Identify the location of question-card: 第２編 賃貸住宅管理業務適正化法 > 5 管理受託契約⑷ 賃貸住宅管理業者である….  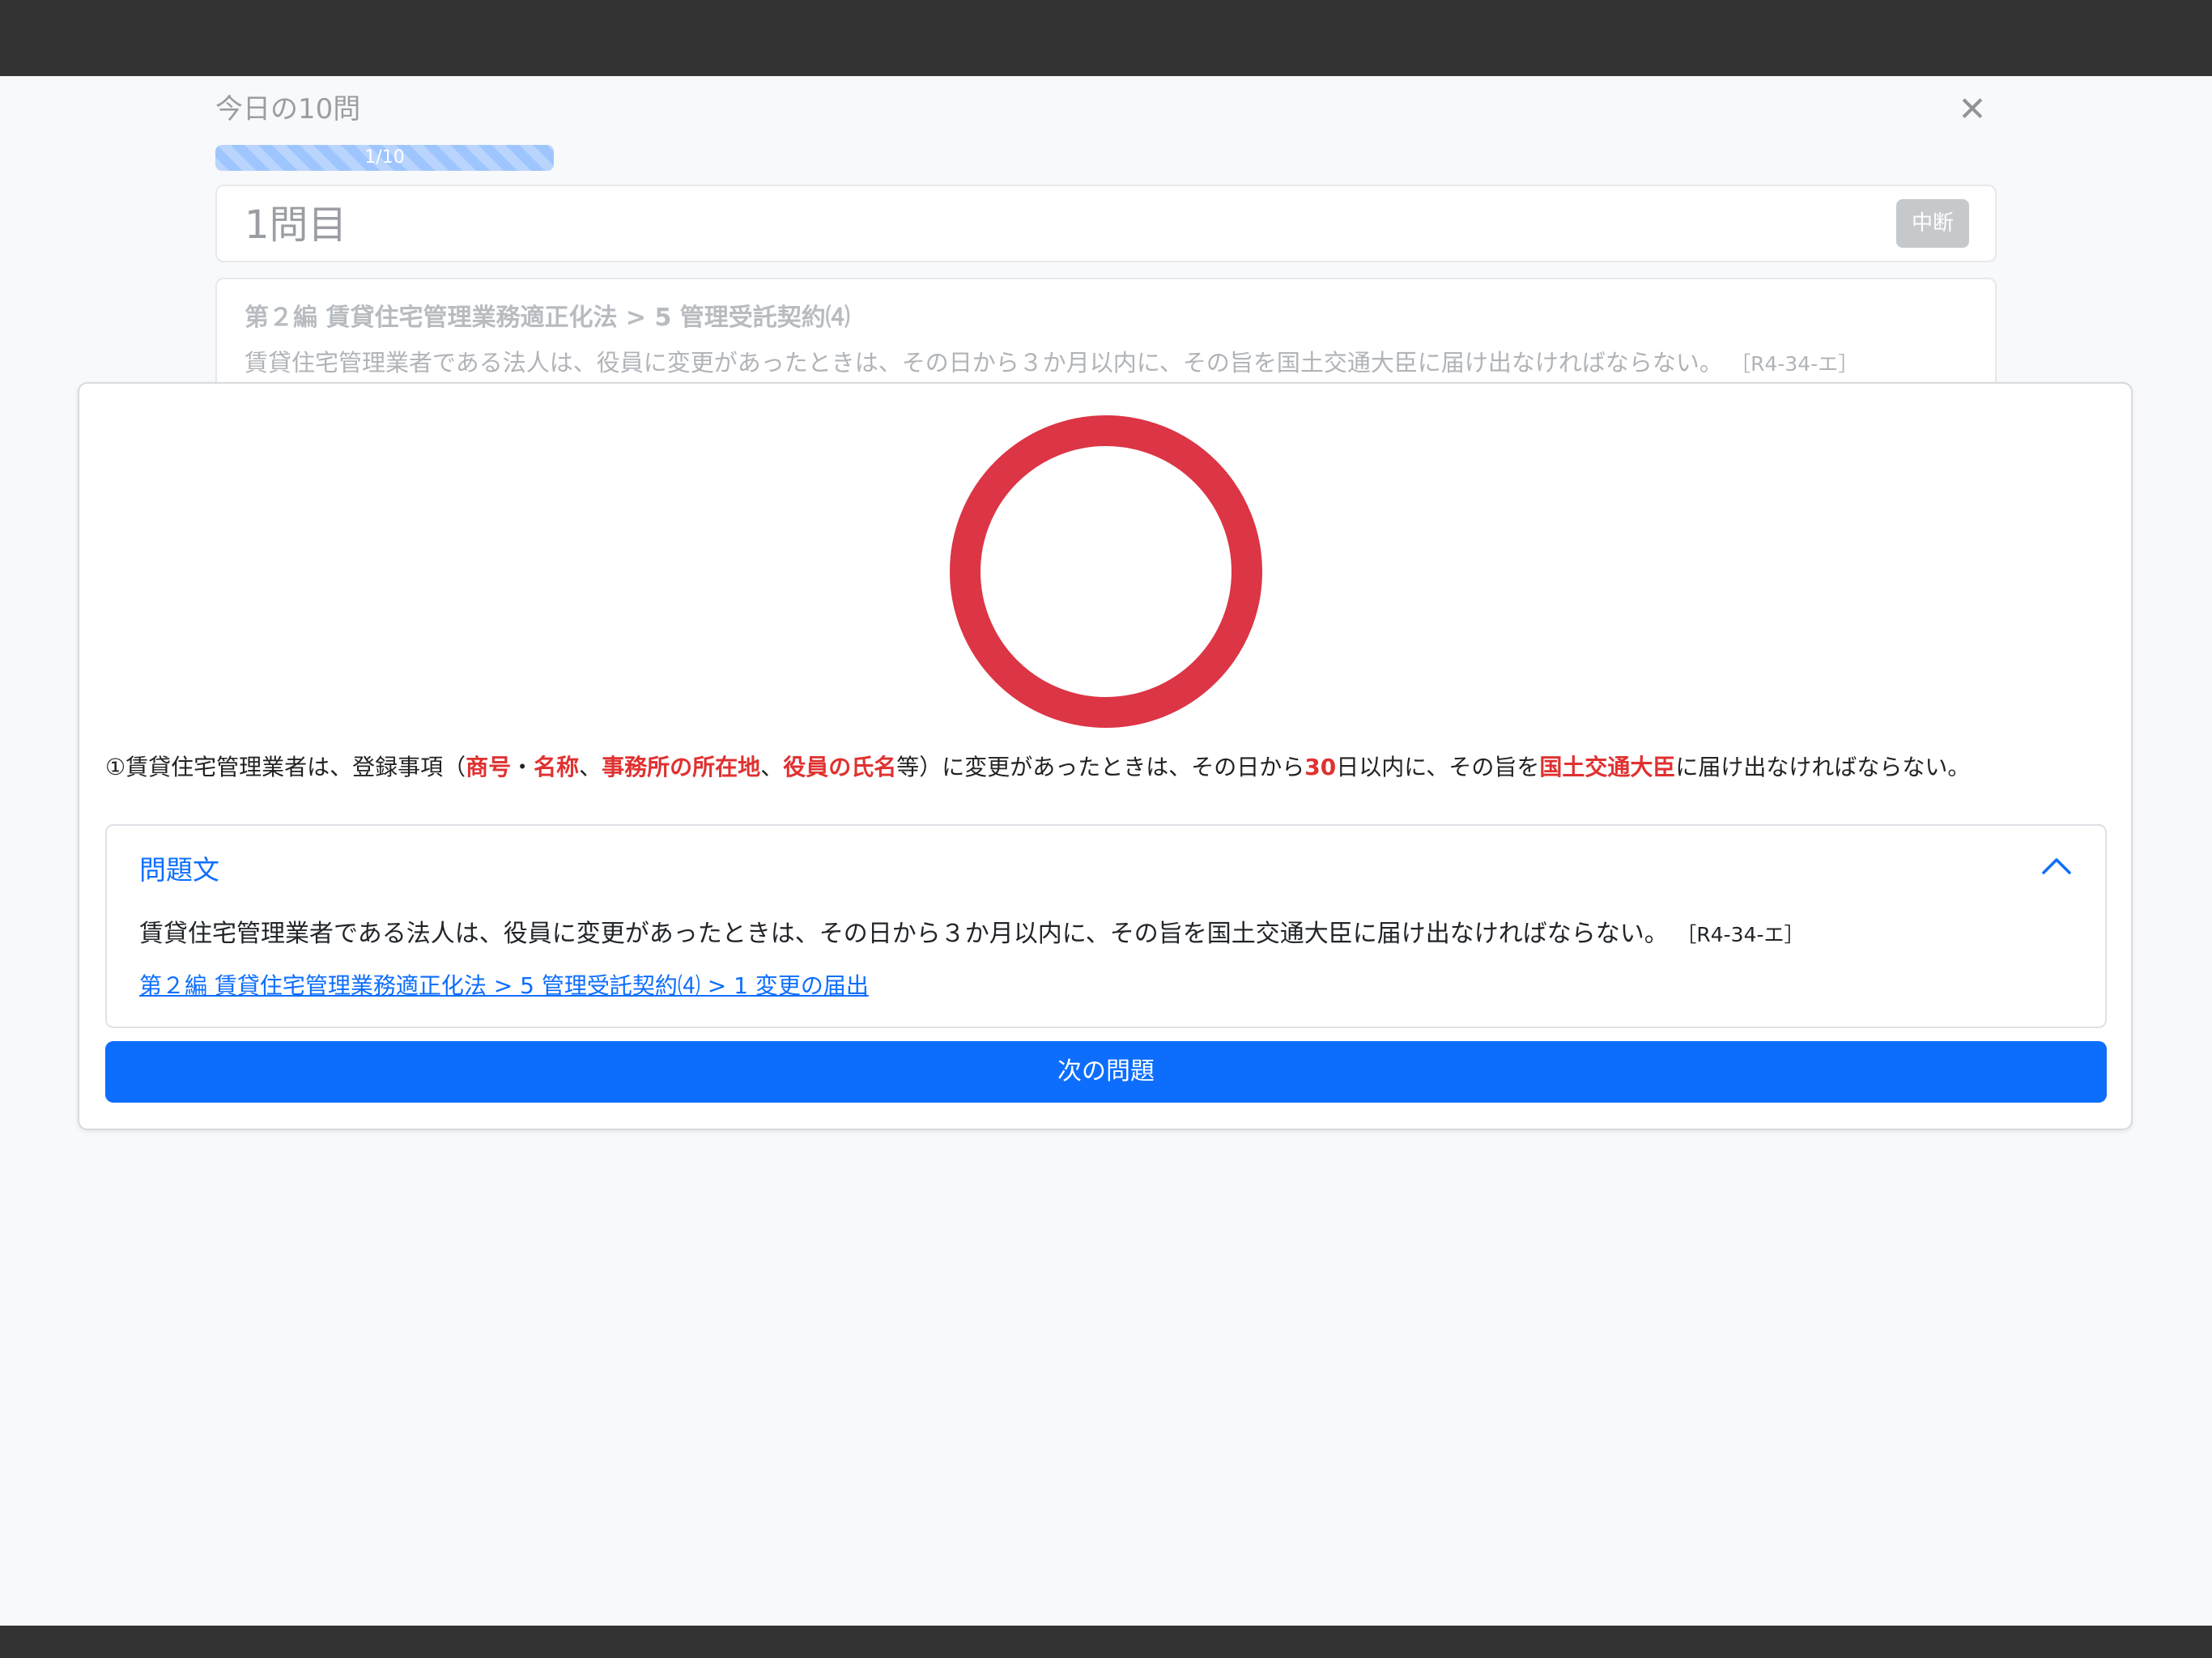
(1106, 338).